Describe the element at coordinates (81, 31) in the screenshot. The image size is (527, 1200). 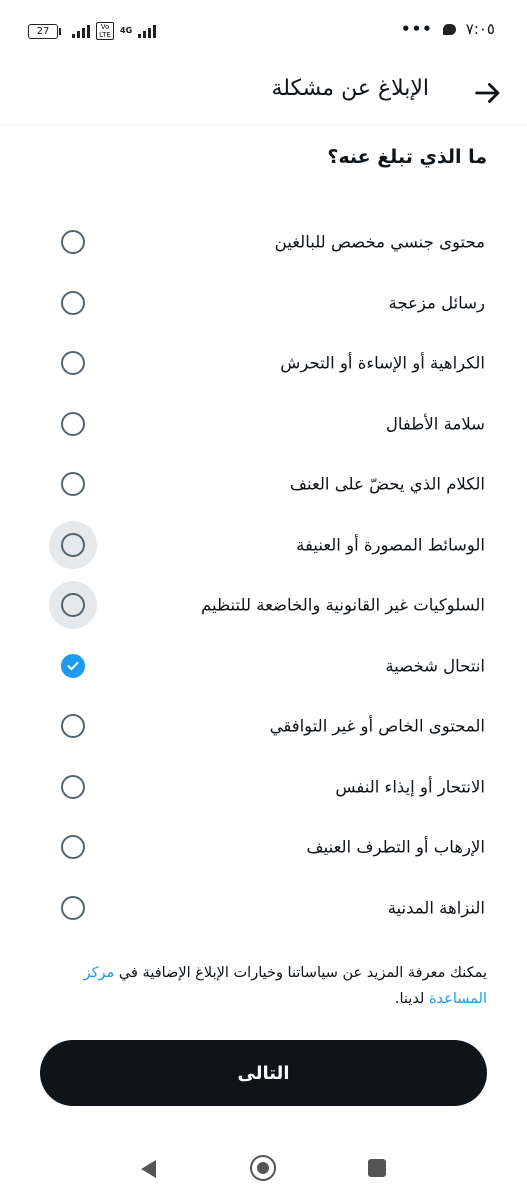
I see `signal-icon` at that location.